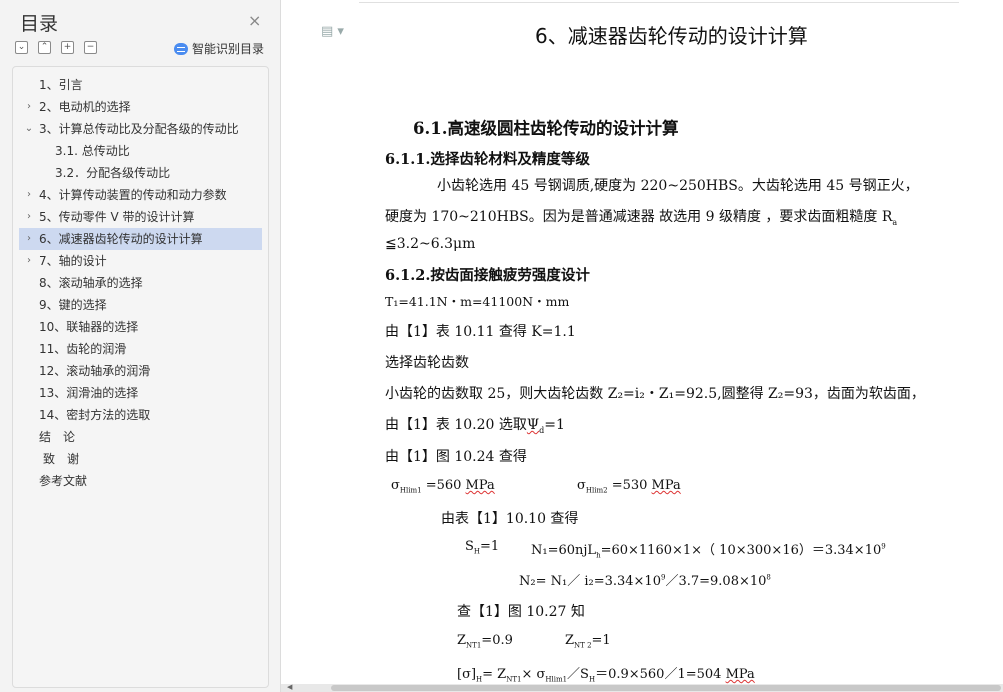 The image size is (1003, 692). I want to click on toc-item-label: 9、键的选择, so click(73, 305).